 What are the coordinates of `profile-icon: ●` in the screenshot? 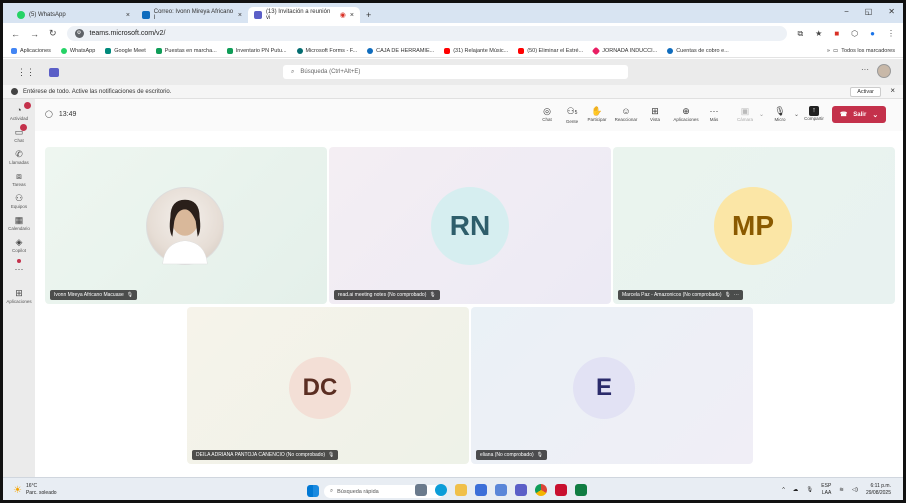 It's located at (872, 34).